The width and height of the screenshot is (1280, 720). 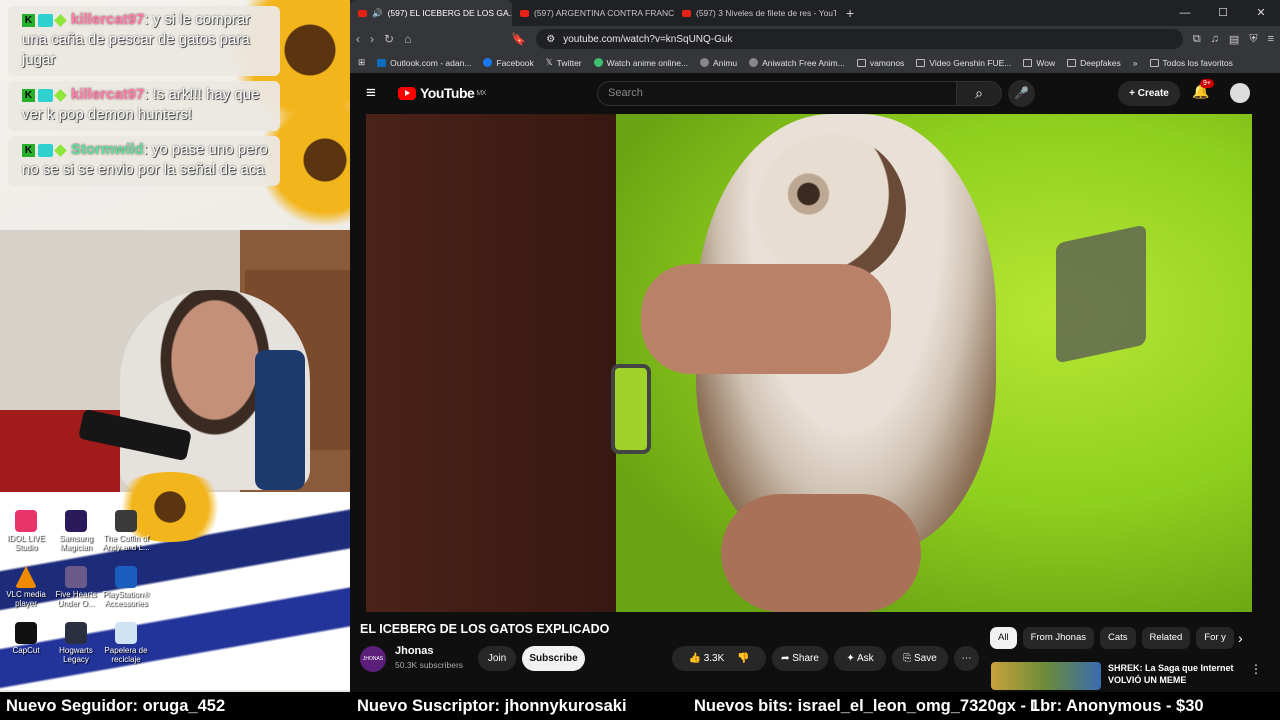 What do you see at coordinates (515, 62) in the screenshot?
I see `bookmark-label: Facebook` at bounding box center [515, 62].